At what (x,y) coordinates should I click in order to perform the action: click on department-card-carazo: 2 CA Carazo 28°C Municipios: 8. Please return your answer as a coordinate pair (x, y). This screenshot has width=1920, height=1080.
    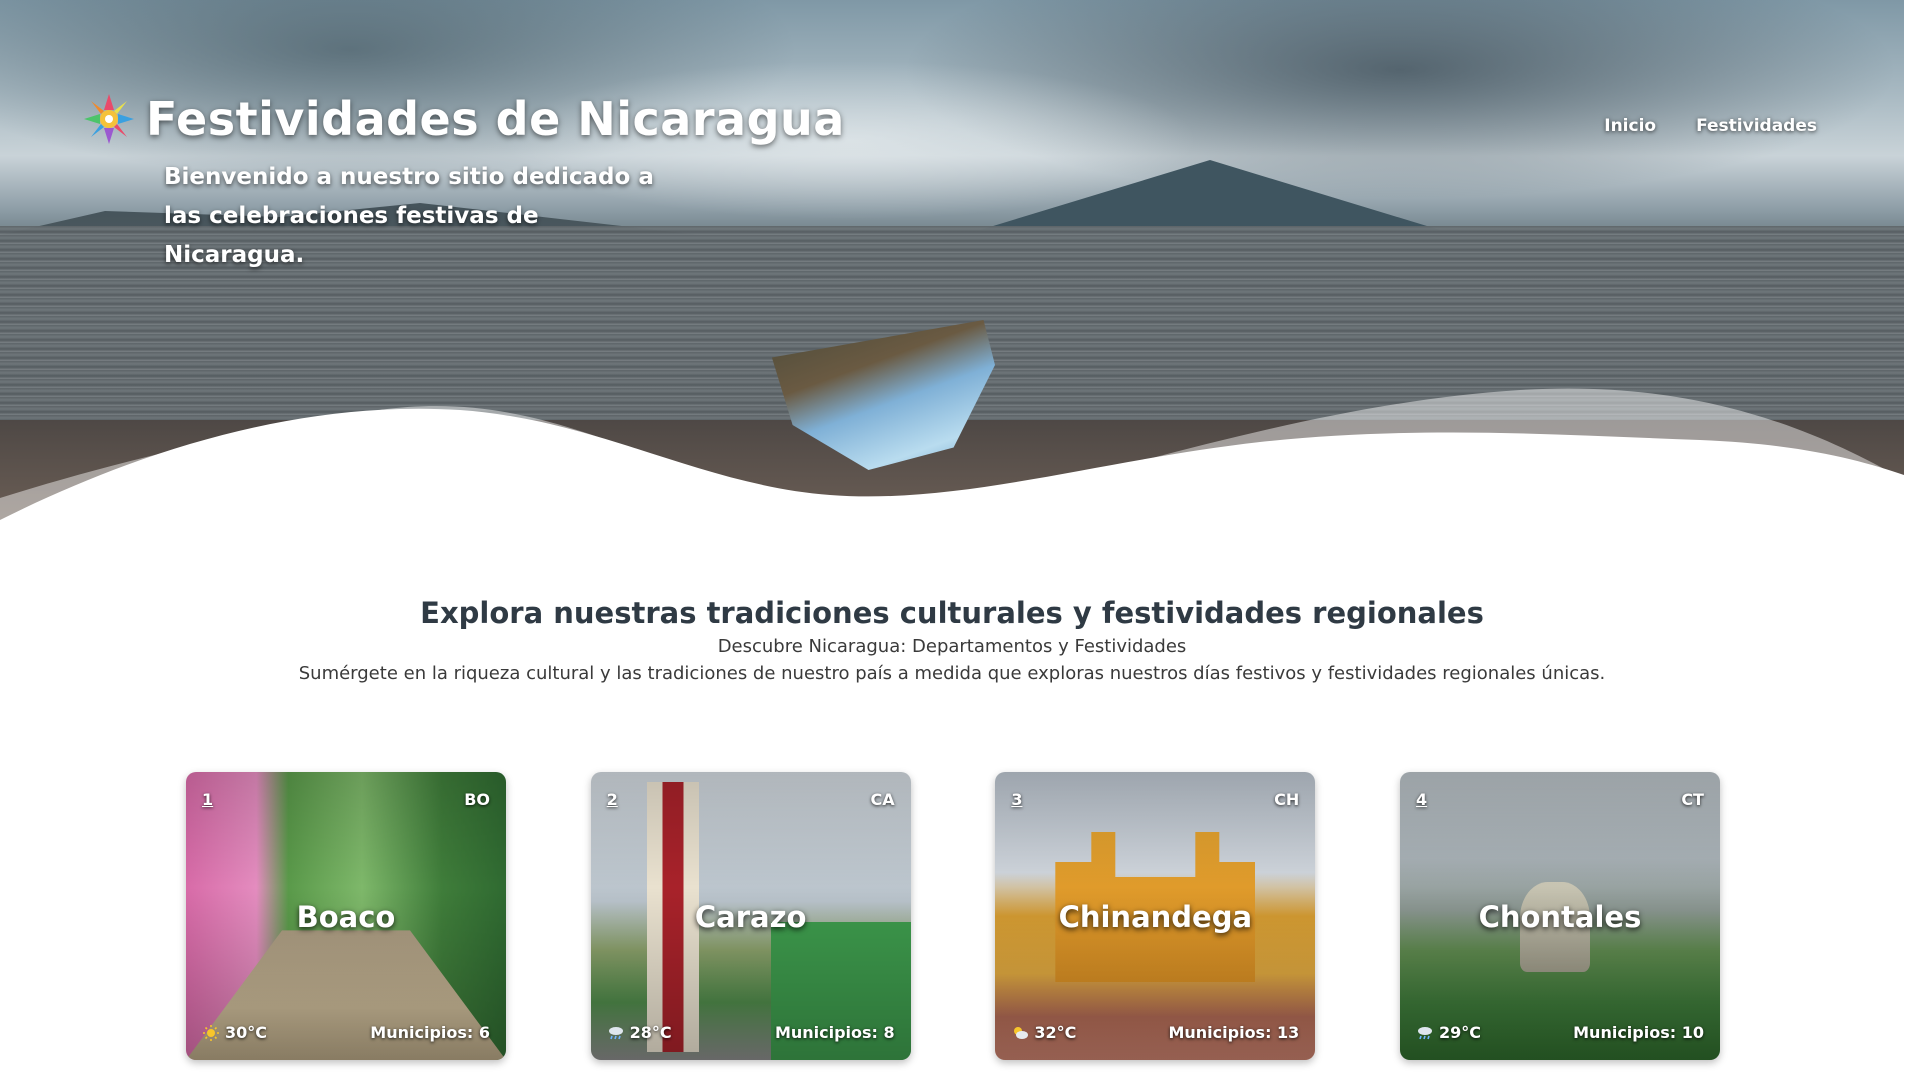
    Looking at the image, I should click on (750, 916).